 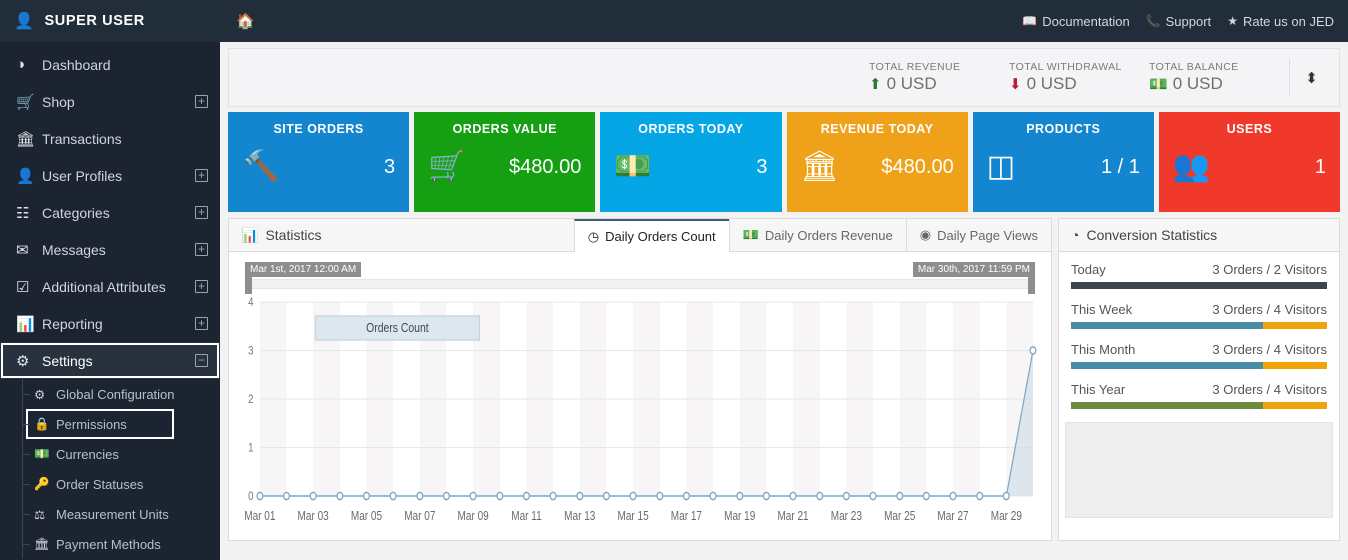 What do you see at coordinates (110, 249) in the screenshot?
I see `sidebar-item-messages: ✉ Messages +` at bounding box center [110, 249].